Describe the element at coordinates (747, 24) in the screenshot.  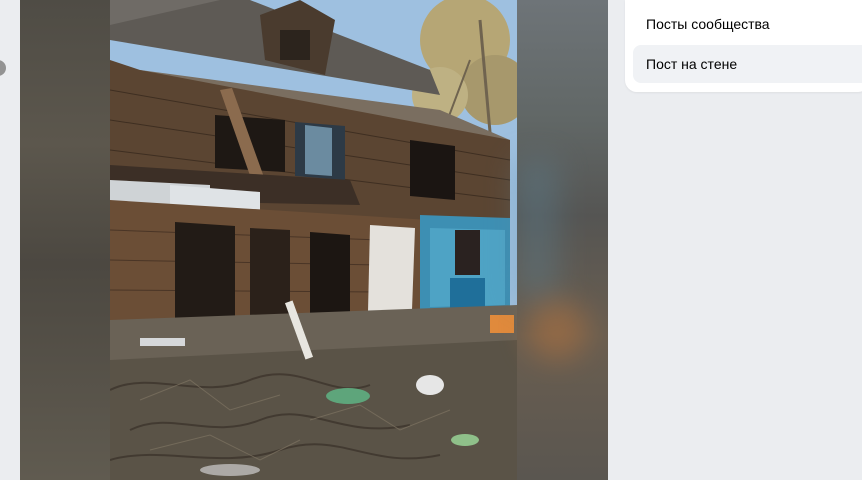
I see `menu-item-community-posts: Посты сообщества` at that location.